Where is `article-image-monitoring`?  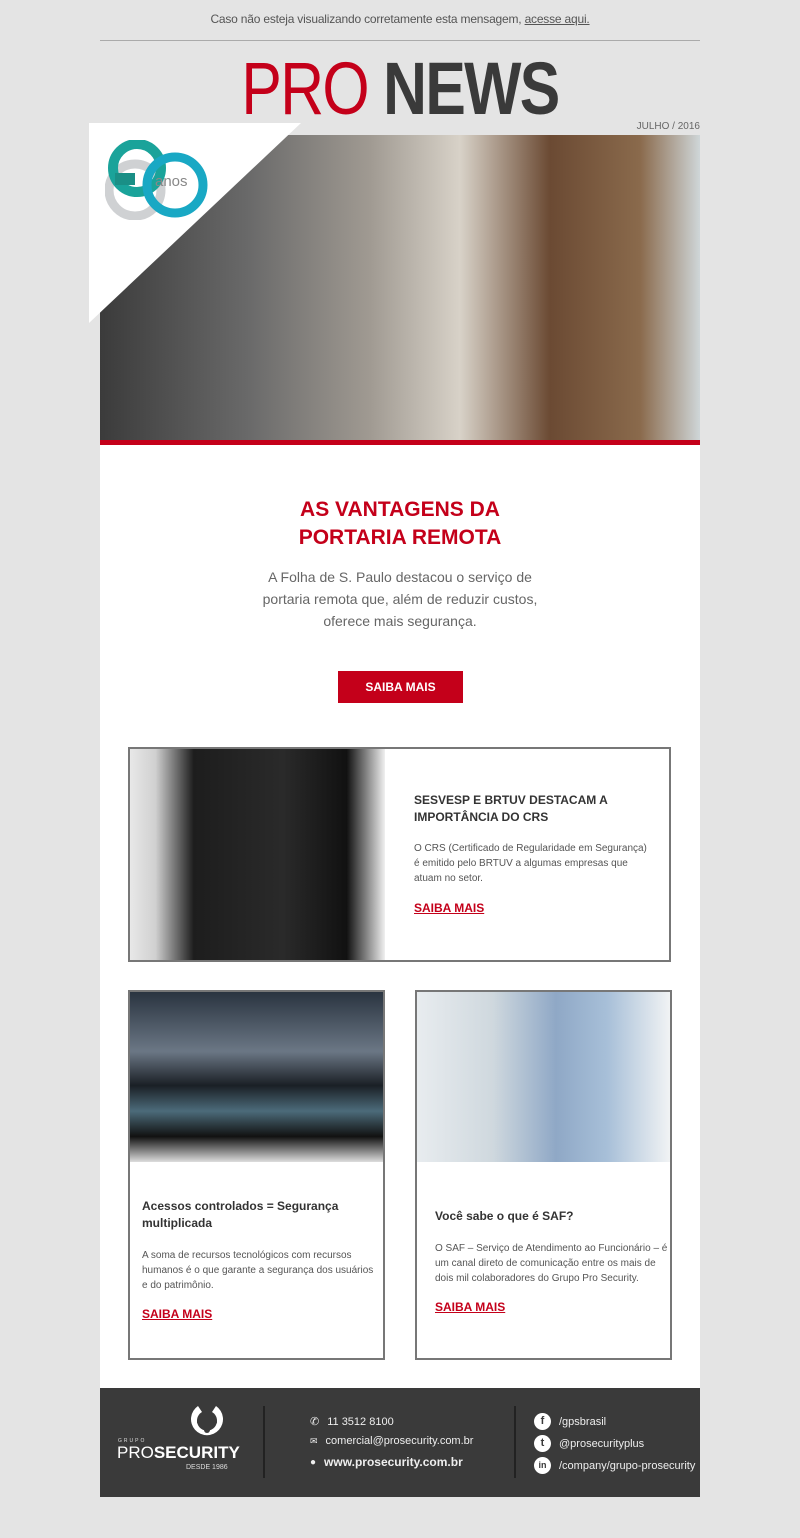 article-image-monitoring is located at coordinates (256, 1077).